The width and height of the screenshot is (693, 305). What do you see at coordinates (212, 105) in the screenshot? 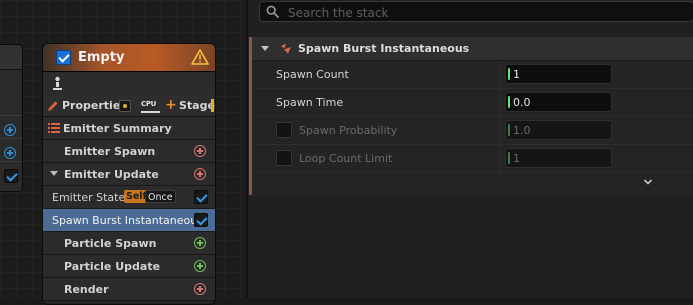
I see `stage-indicator` at bounding box center [212, 105].